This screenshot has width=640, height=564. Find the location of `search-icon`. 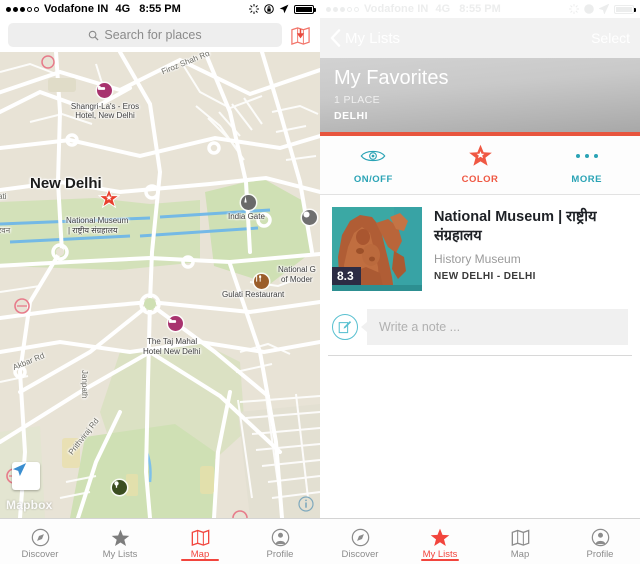

search-icon is located at coordinates (94, 35).